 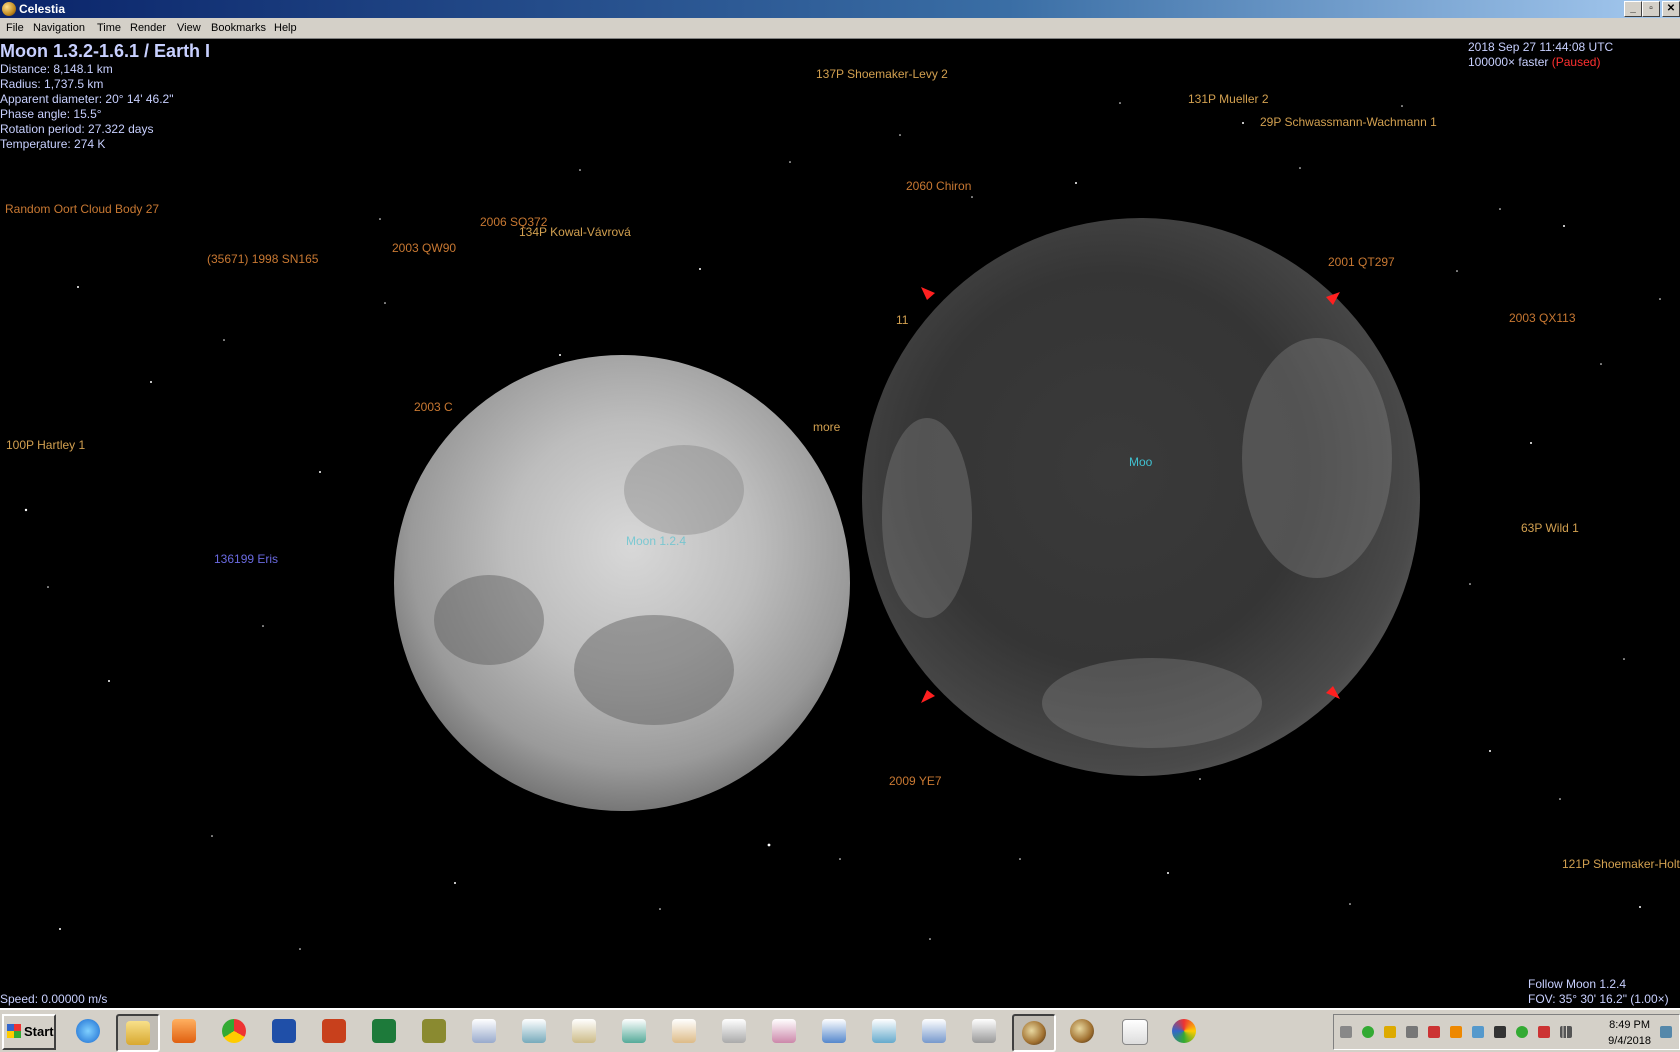 I want to click on powerpoint-icon, so click(x=334, y=1031).